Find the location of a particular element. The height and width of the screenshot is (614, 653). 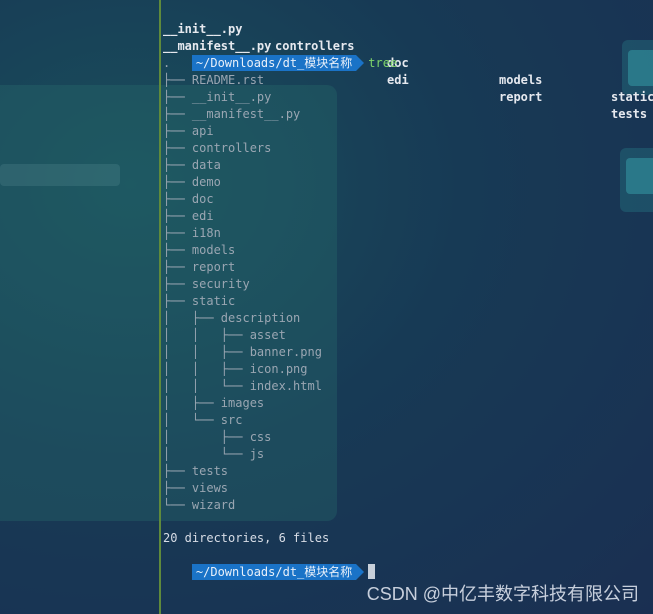

tree-entry: ├── static is located at coordinates (199, 301).